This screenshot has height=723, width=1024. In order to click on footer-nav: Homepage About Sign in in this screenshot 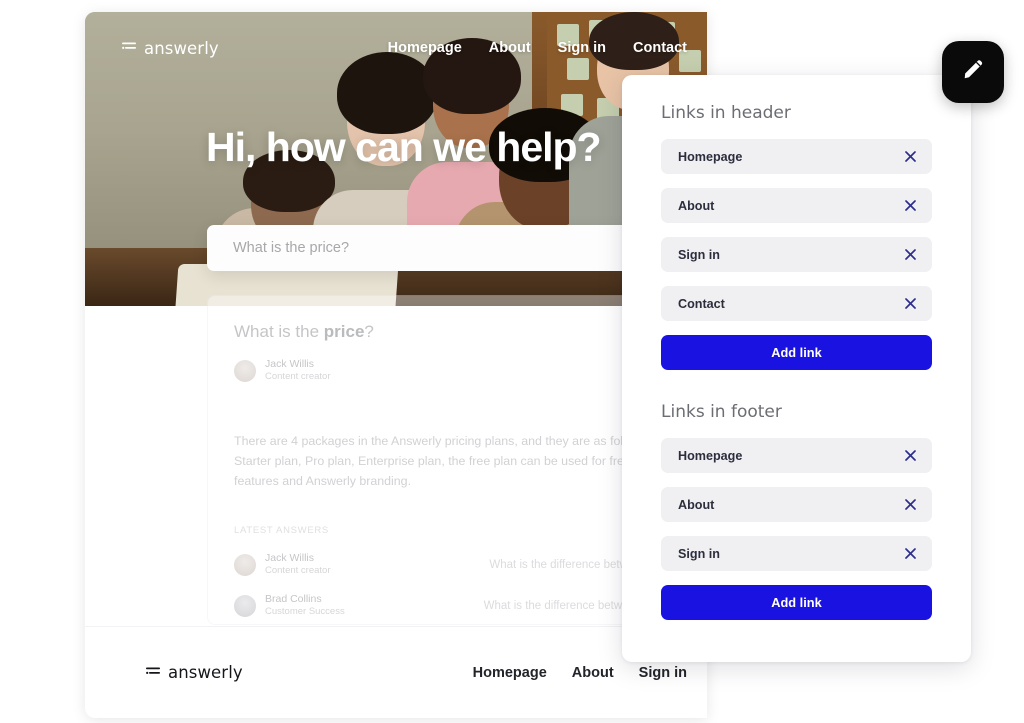, I will do `click(590, 673)`.